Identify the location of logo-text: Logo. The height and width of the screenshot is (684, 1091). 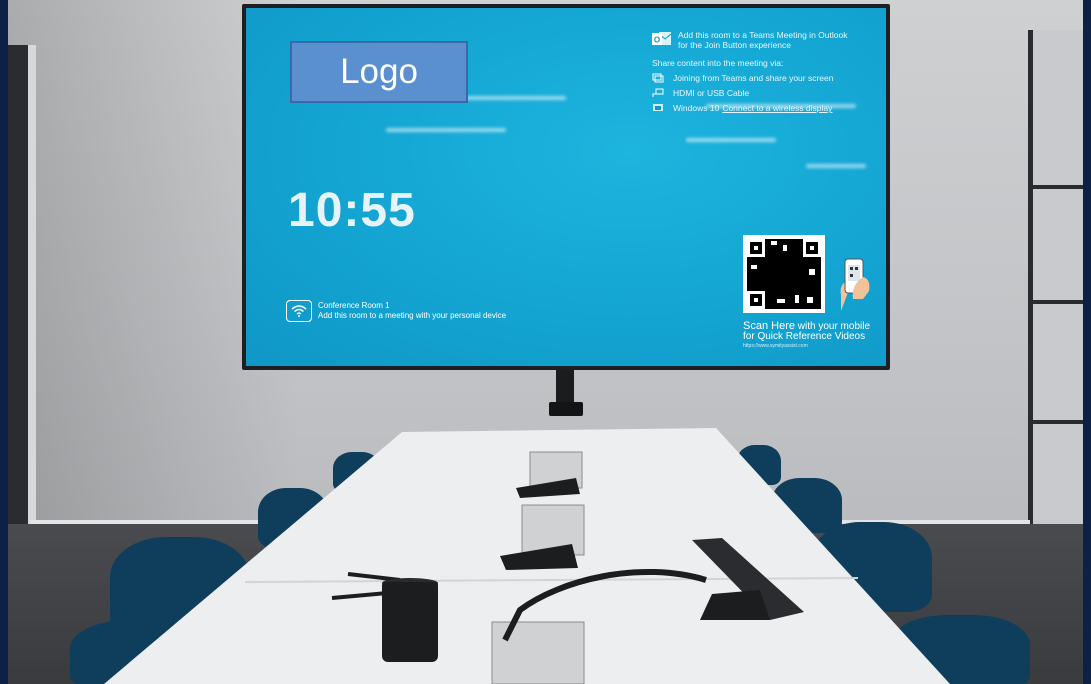
(379, 71).